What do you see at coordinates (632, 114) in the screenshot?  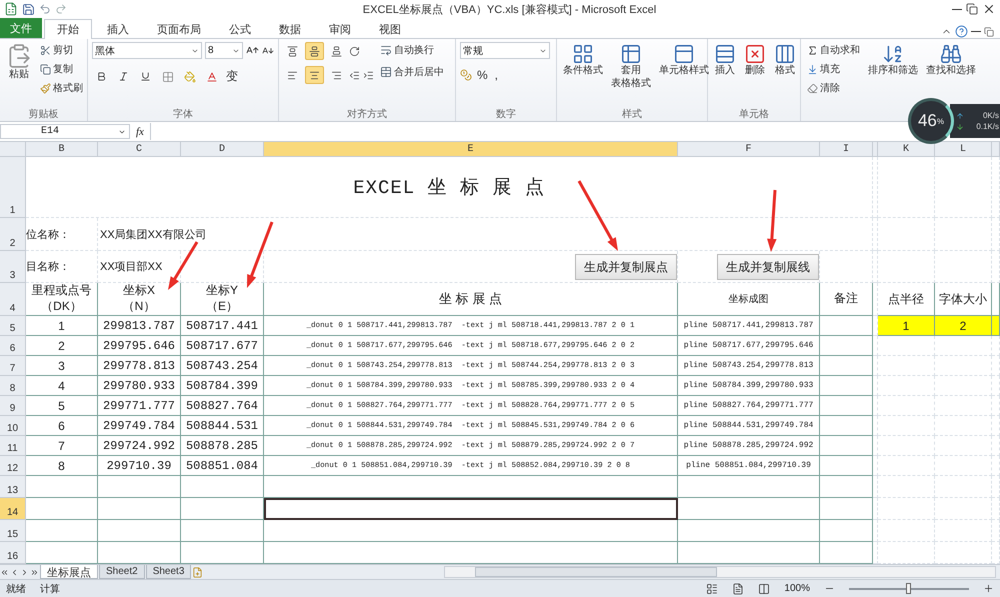 I see `group-title: 样式` at bounding box center [632, 114].